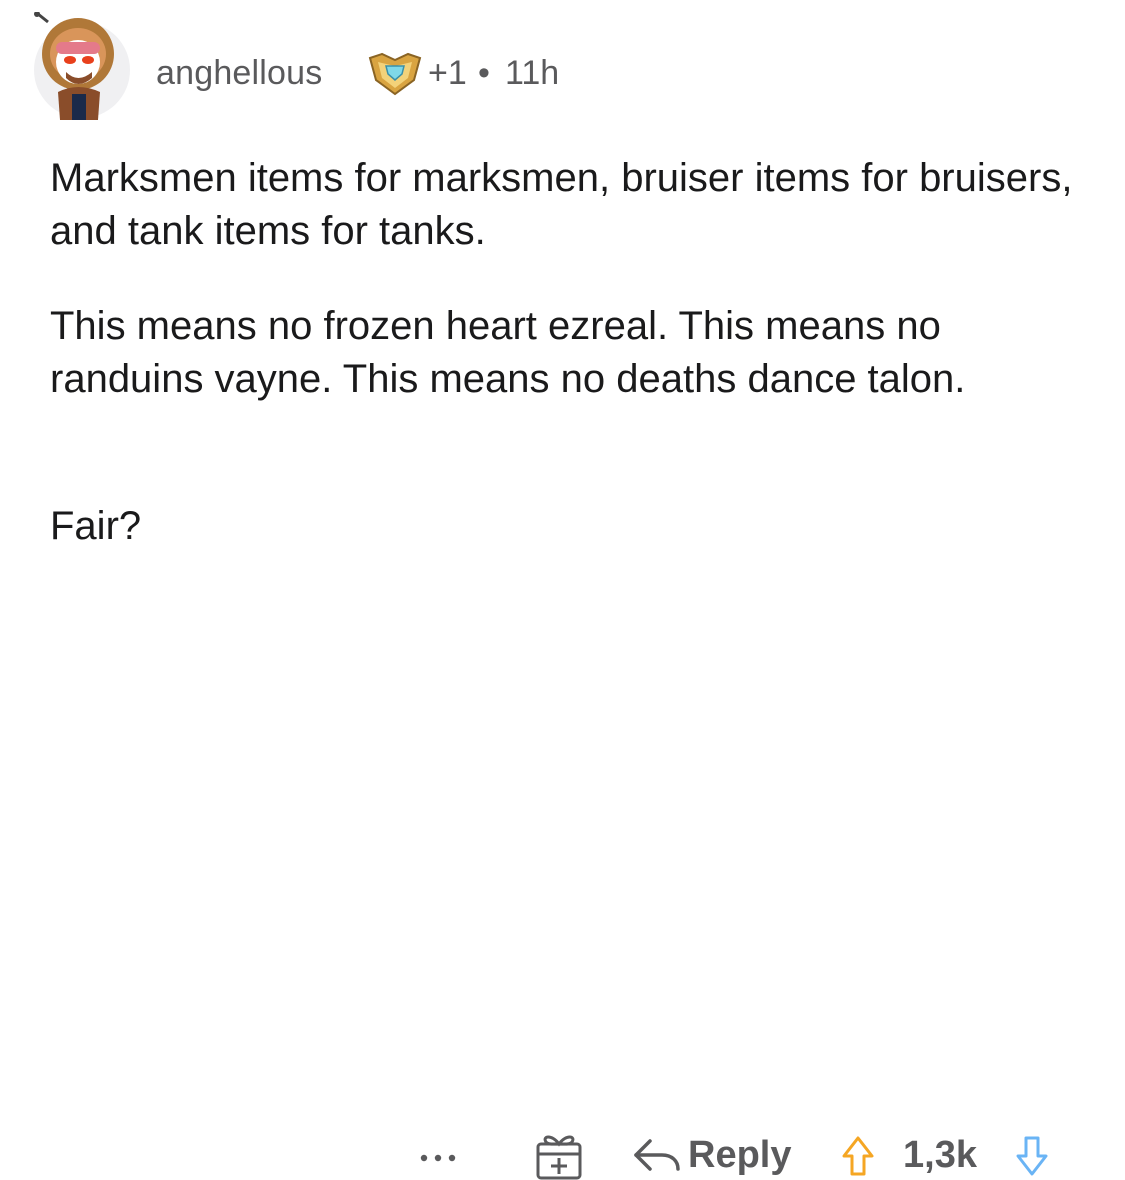  Describe the element at coordinates (395, 73) in the screenshot. I see `gold-award-badge-icon` at that location.